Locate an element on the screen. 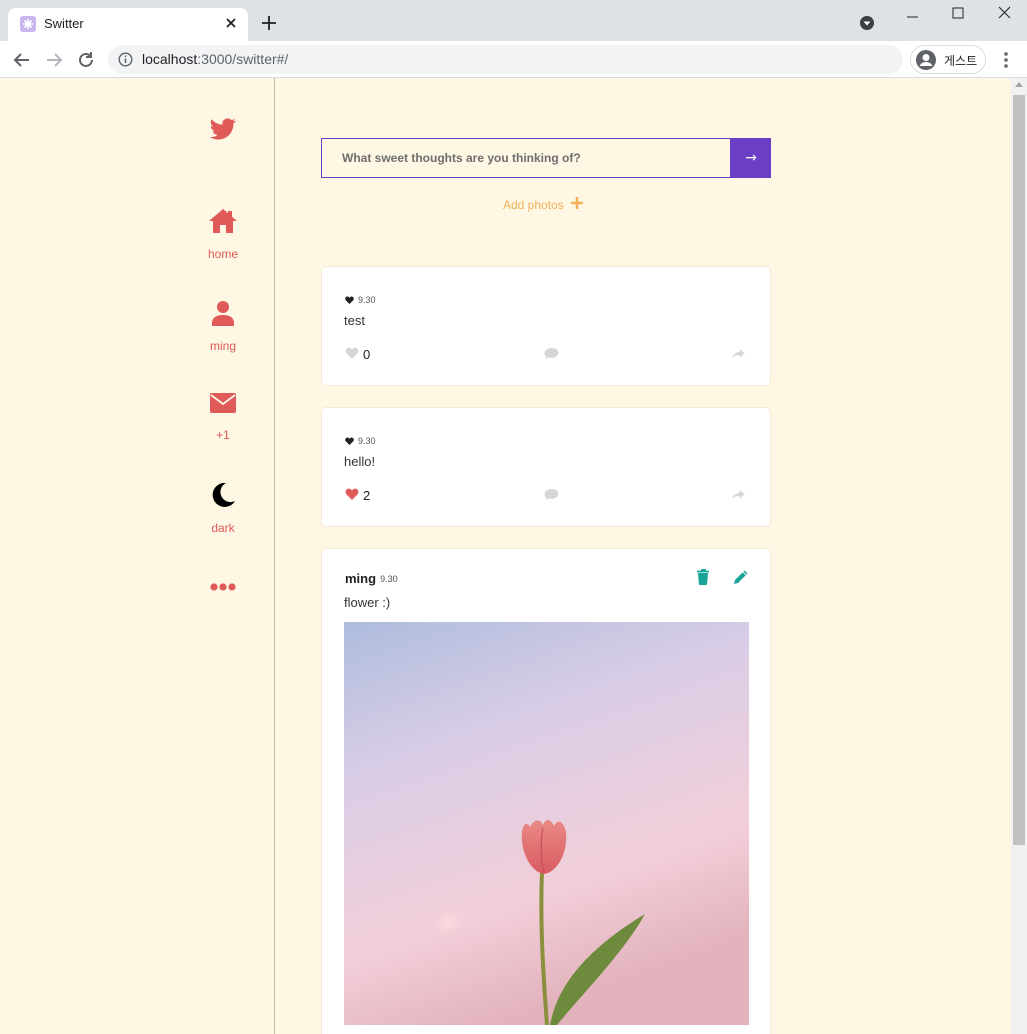 This screenshot has width=1027, height=1034. sidebar-item-label: +1 is located at coordinates (223, 435).